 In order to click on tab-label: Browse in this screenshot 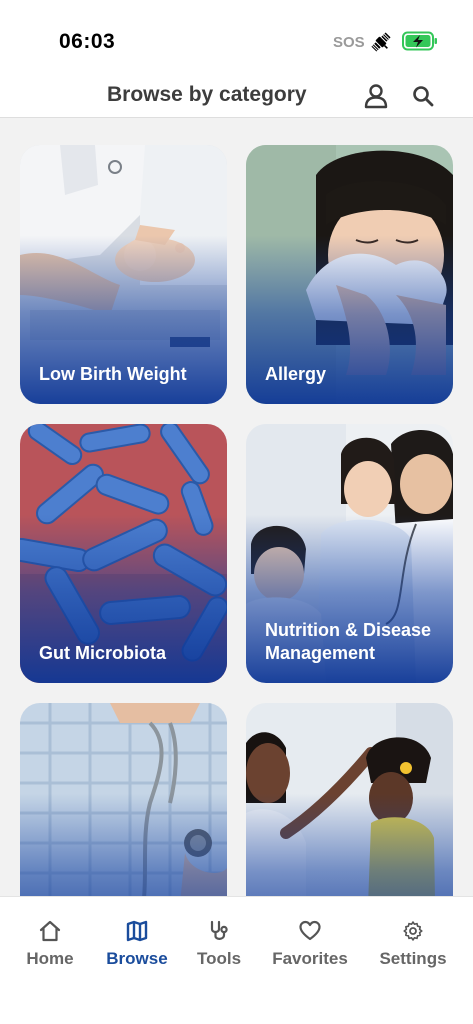, I will do `click(137, 958)`.